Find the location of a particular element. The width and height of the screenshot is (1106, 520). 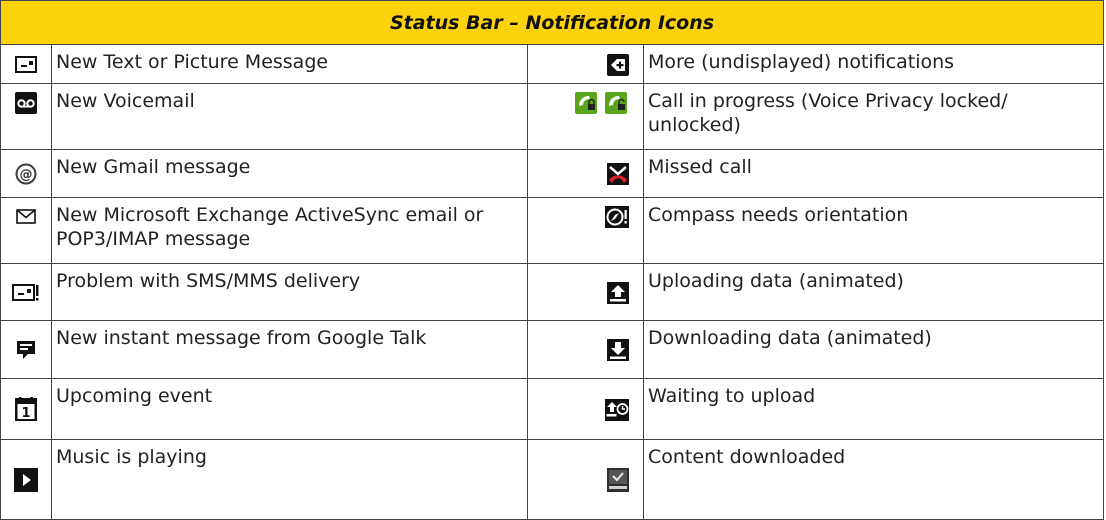

gmail-icon: @ is located at coordinates (26, 173).